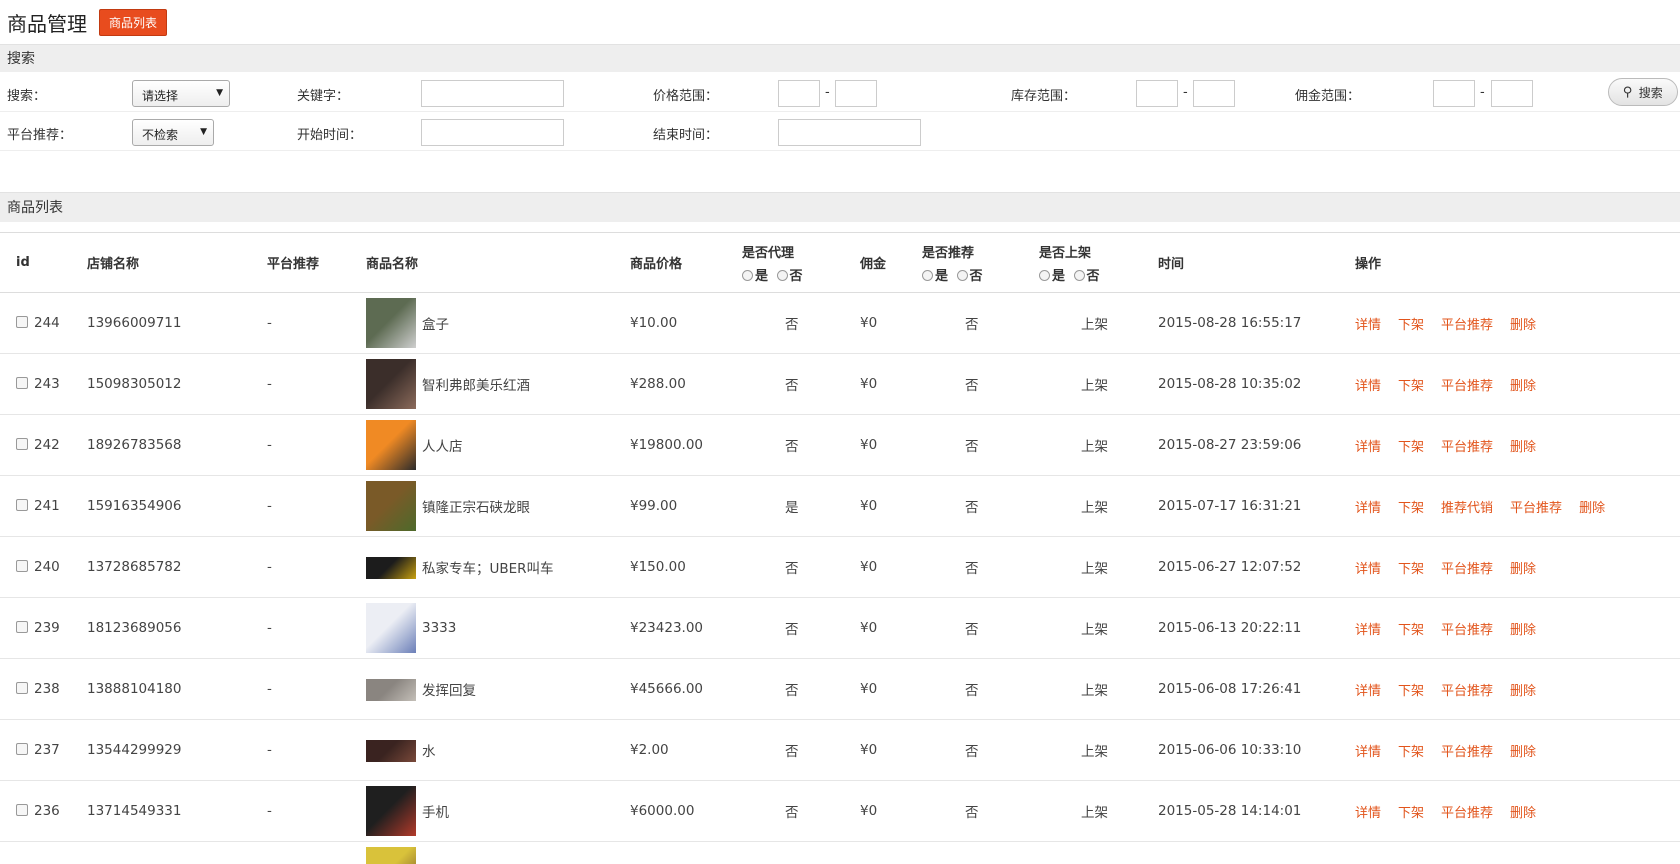 Image resolution: width=1680 pixels, height=864 pixels. What do you see at coordinates (1512, 93) in the screenshot?
I see `commission-max-input` at bounding box center [1512, 93].